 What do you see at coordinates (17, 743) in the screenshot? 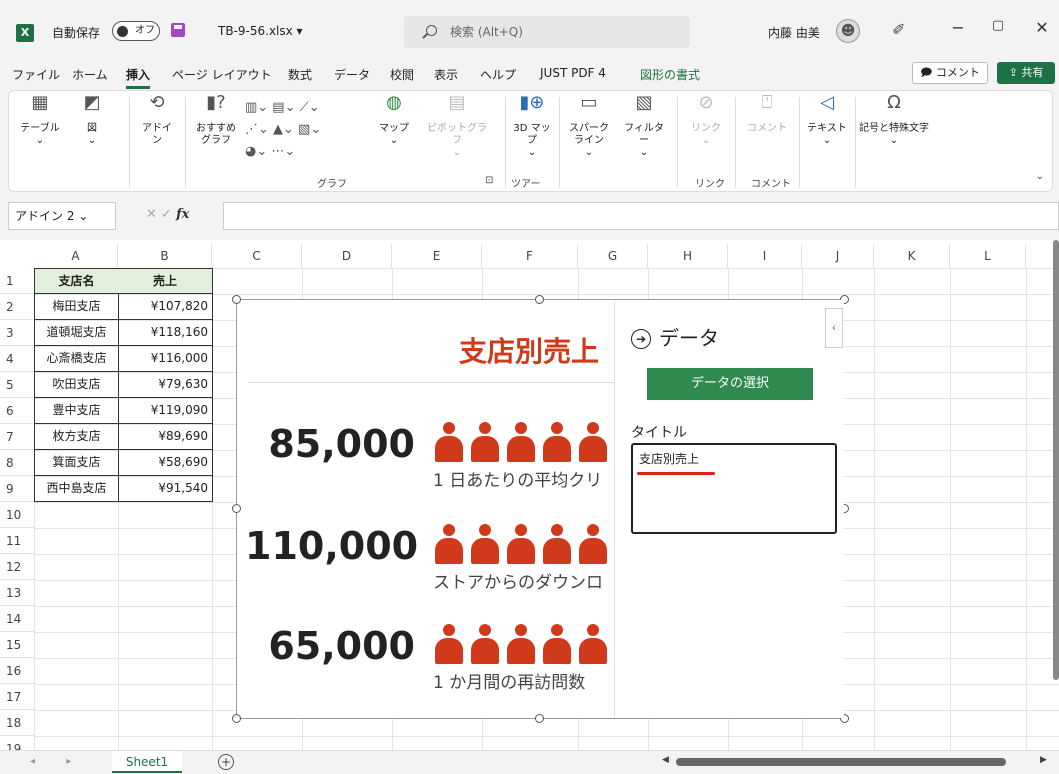
I see `row-header: 19` at bounding box center [17, 743].